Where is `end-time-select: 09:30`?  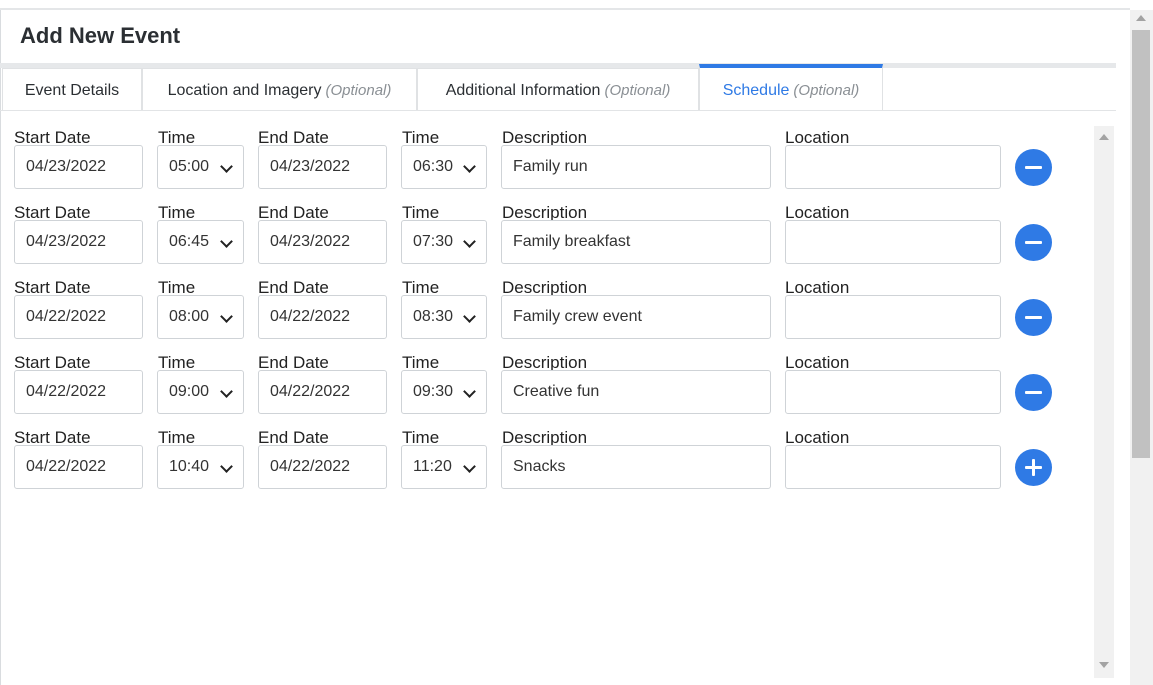
end-time-select: 09:30 is located at coordinates (444, 392).